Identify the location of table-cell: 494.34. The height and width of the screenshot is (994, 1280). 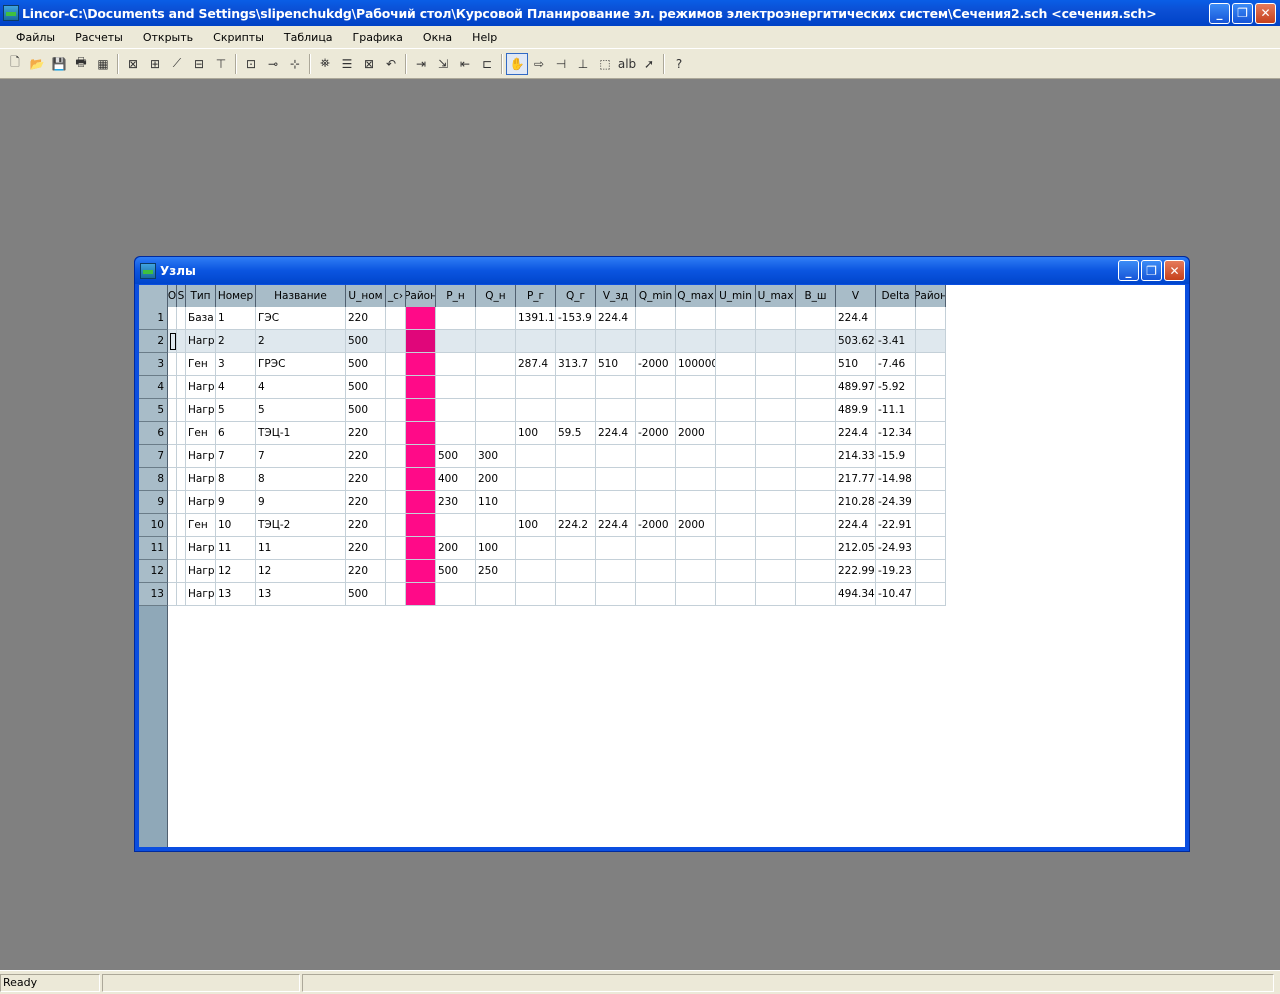
(856, 594).